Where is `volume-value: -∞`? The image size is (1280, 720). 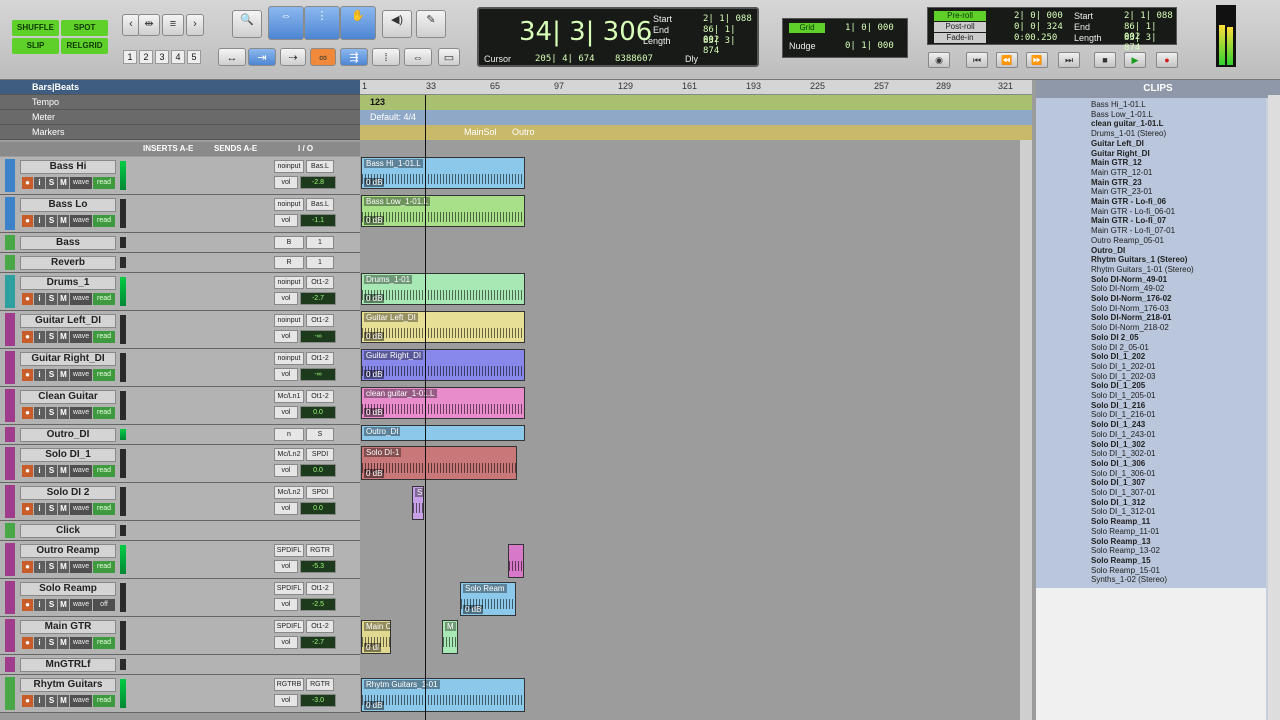
volume-value: -∞ is located at coordinates (318, 374).